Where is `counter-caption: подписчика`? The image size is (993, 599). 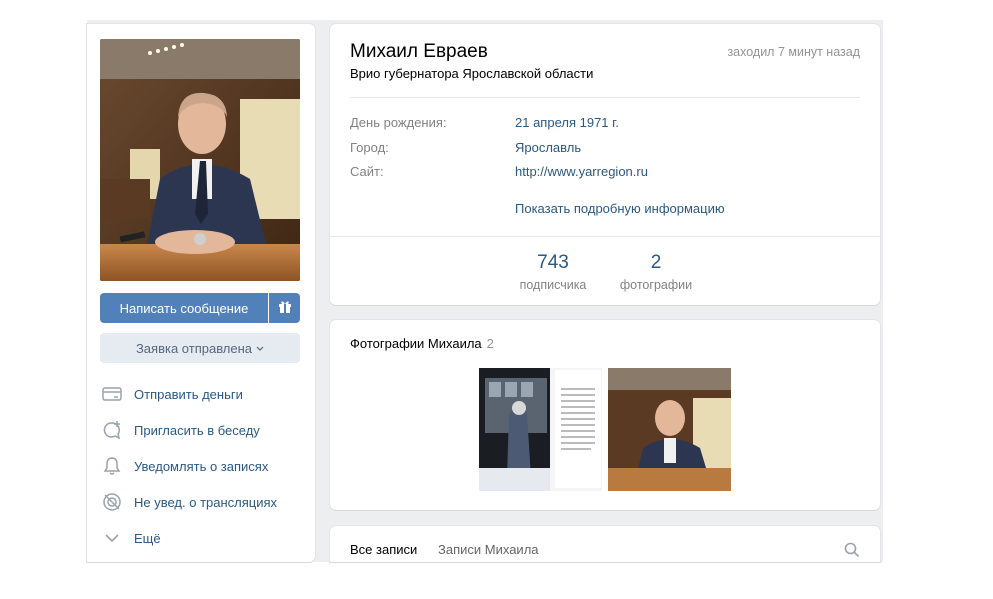 counter-caption: подписчика is located at coordinates (553, 285).